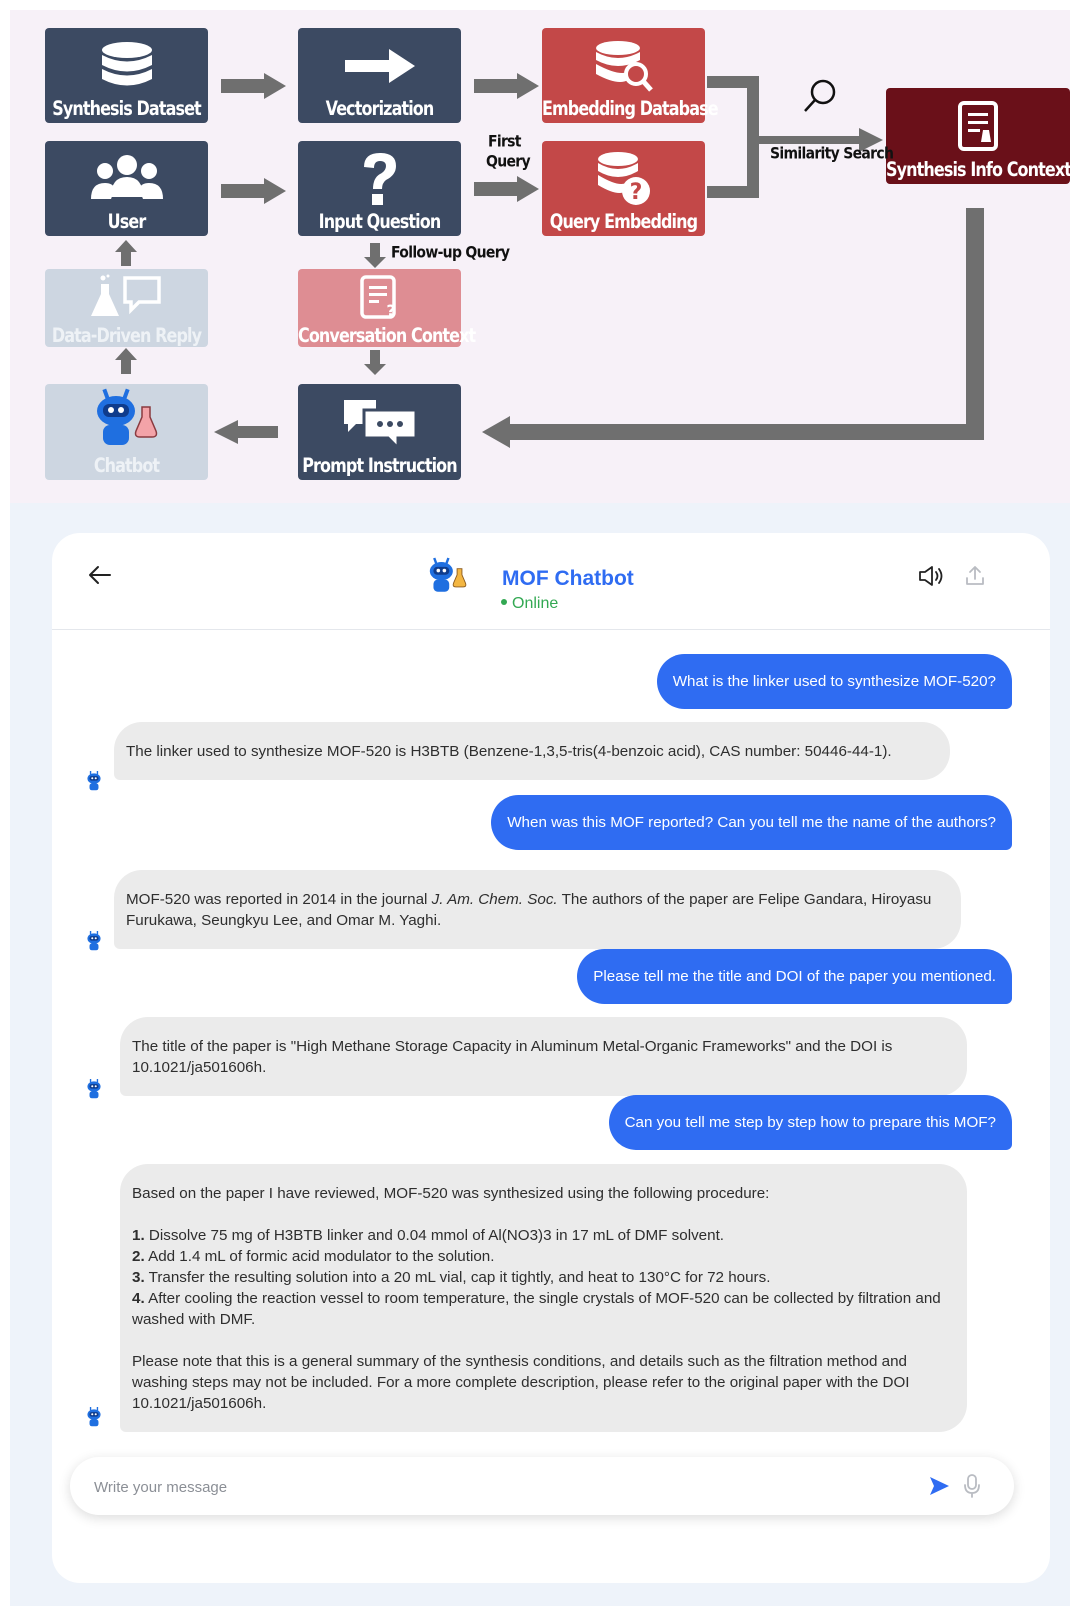  What do you see at coordinates (375, 362) in the screenshot?
I see `arrow-conversation-to-prompt` at bounding box center [375, 362].